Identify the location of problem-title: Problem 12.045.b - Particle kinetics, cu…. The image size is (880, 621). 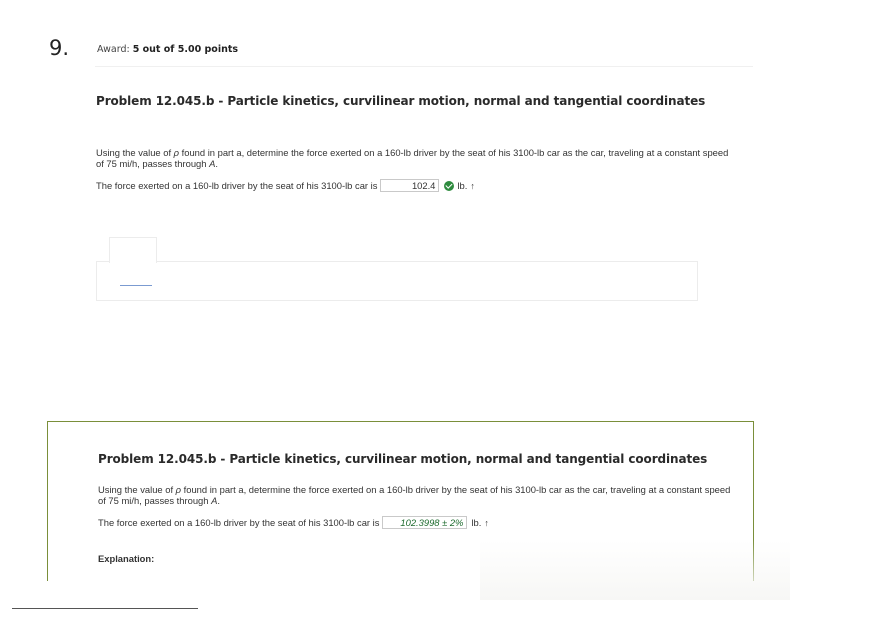
(401, 101).